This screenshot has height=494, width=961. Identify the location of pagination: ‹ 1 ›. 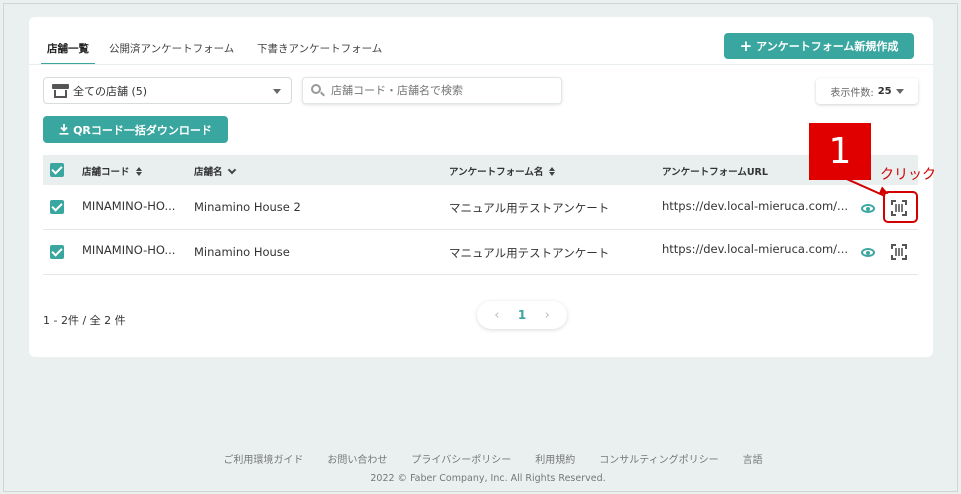
(522, 315).